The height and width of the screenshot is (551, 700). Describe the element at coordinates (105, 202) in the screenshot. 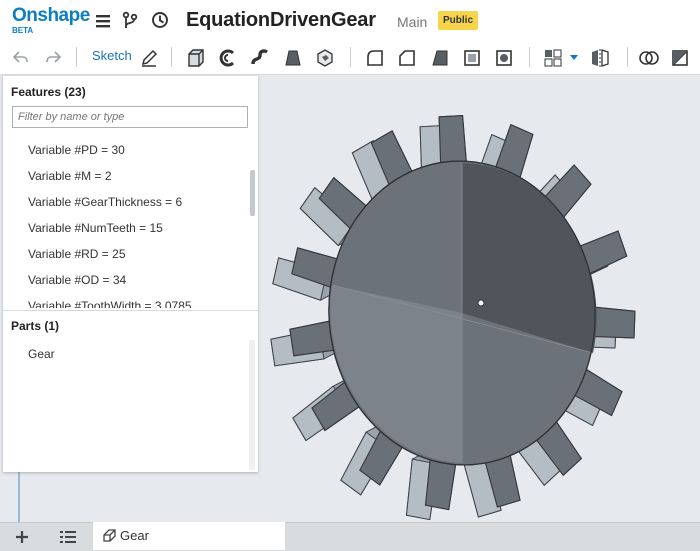

I see `feature-item: Variable #GearThickness = 6` at that location.